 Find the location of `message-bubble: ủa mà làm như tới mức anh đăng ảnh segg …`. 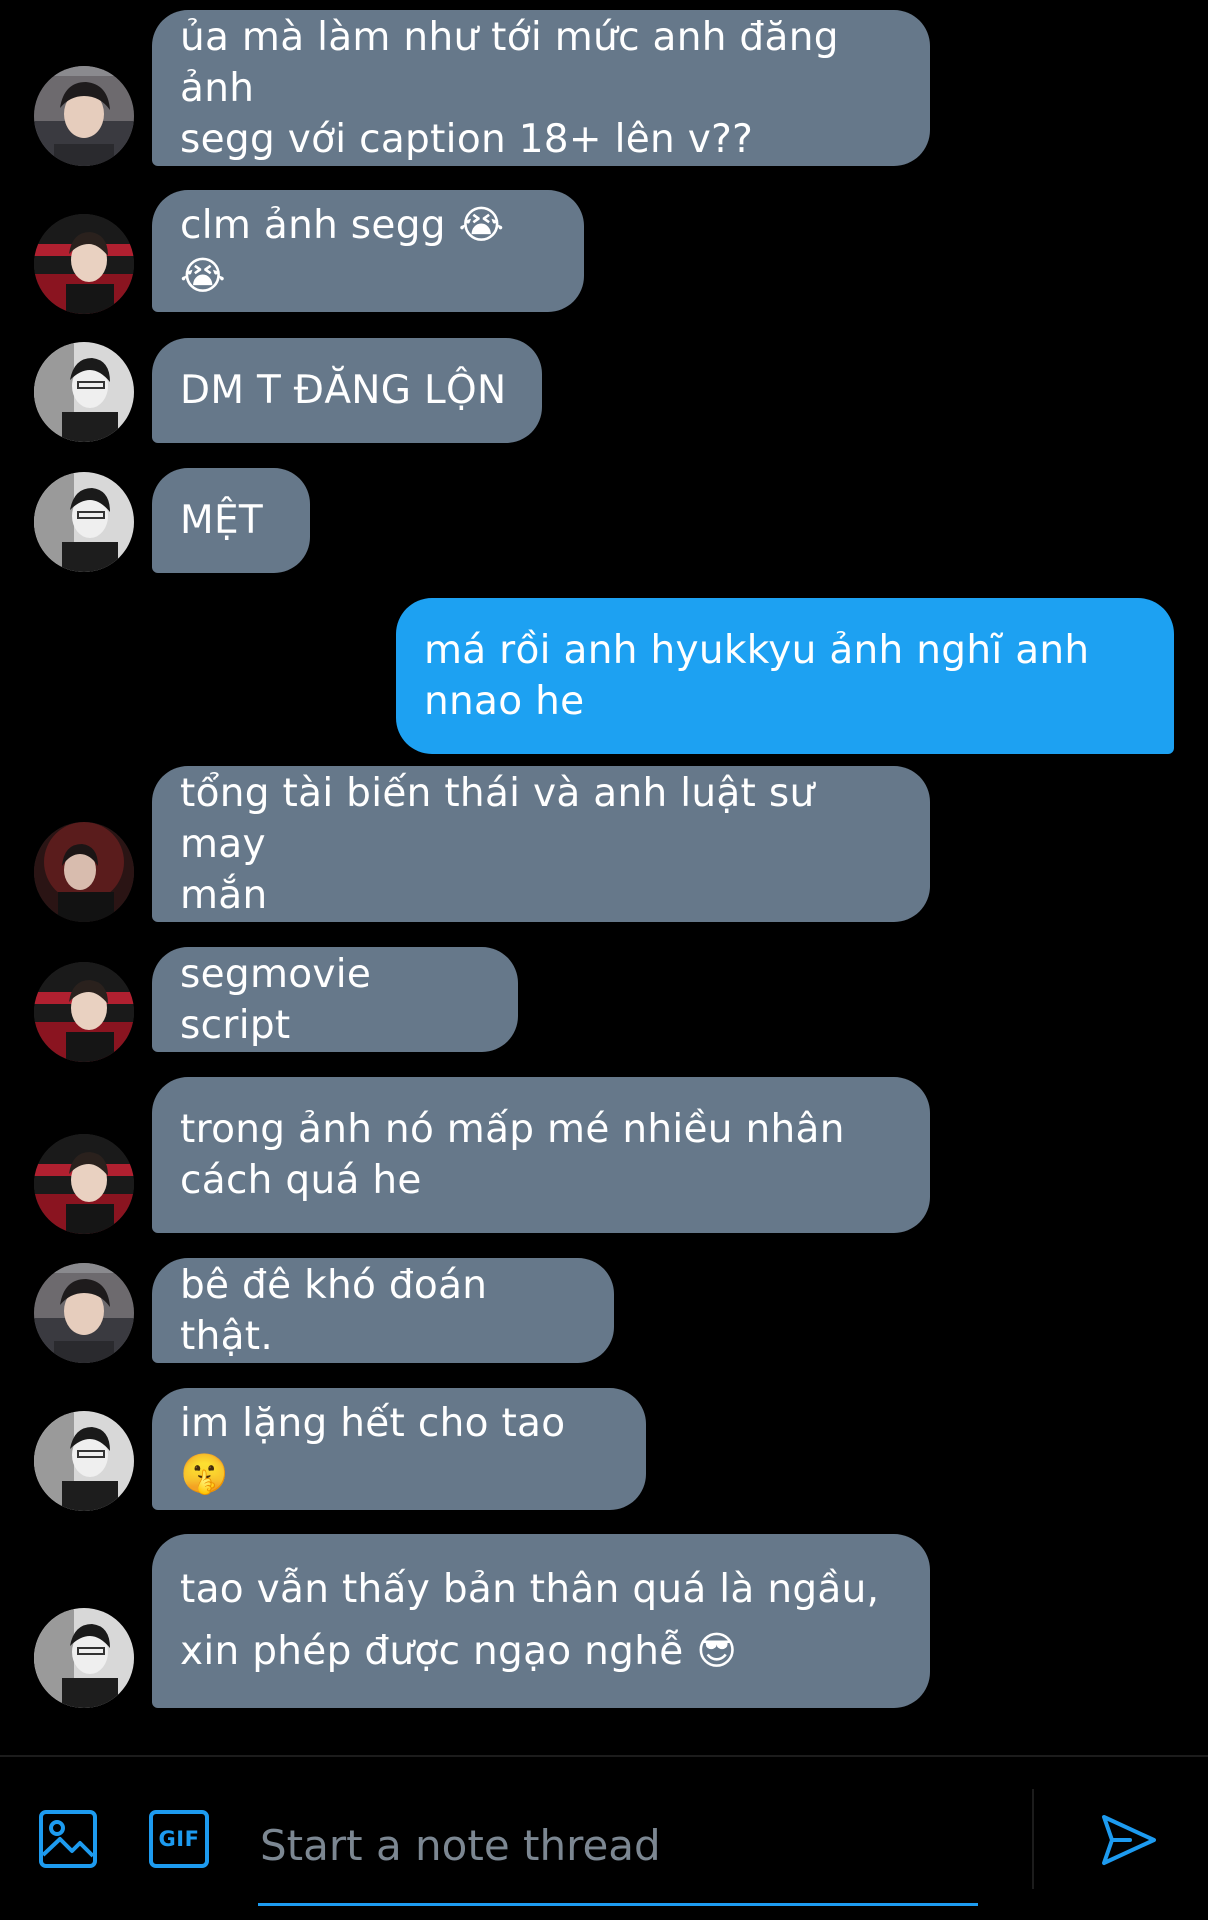

message-bubble: ủa mà làm như tới mức anh đăng ảnh segg … is located at coordinates (541, 88).